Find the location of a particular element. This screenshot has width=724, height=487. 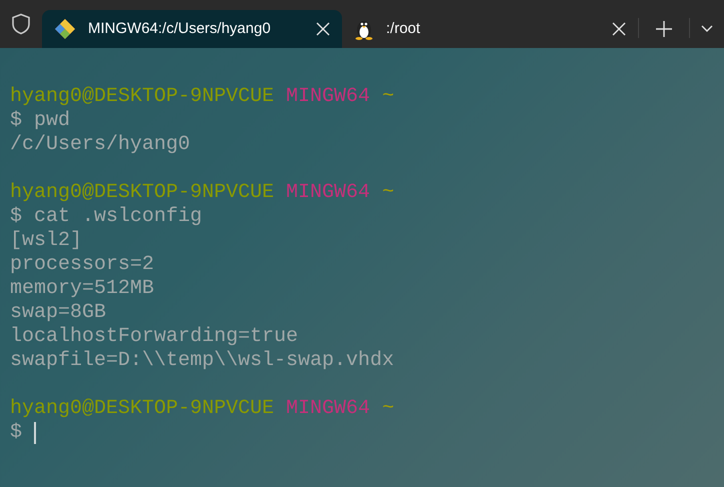

command-text: cat .wslconfig is located at coordinates (118, 217).